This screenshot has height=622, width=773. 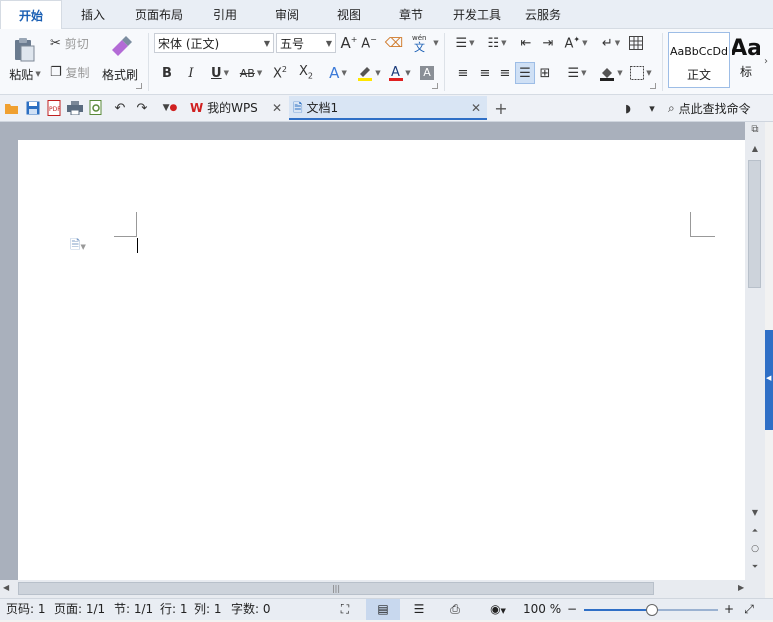 What do you see at coordinates (12, 108) in the screenshot?
I see `open-icon` at bounding box center [12, 108].